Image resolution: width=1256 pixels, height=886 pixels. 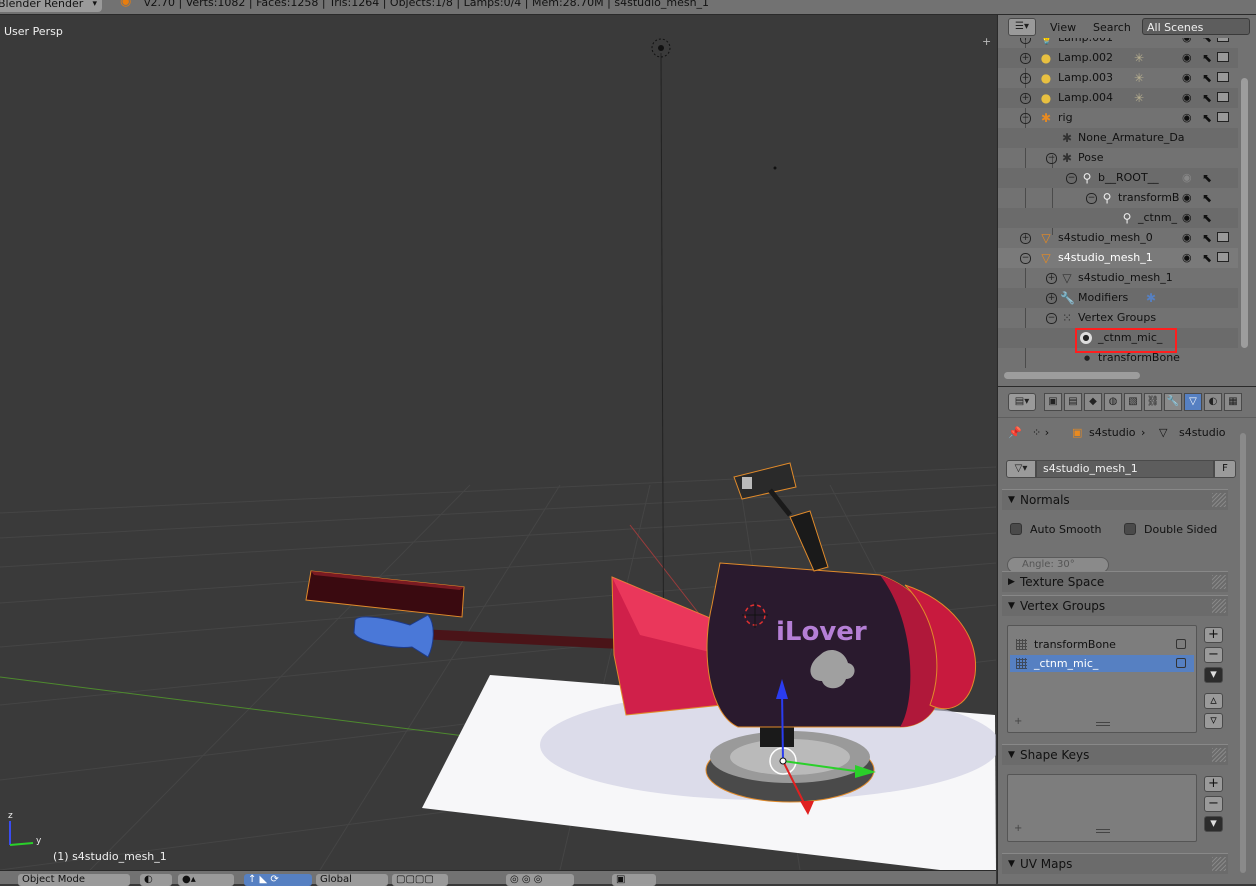 I want to click on data-tab-icon: ▽, so click(x=1193, y=402).